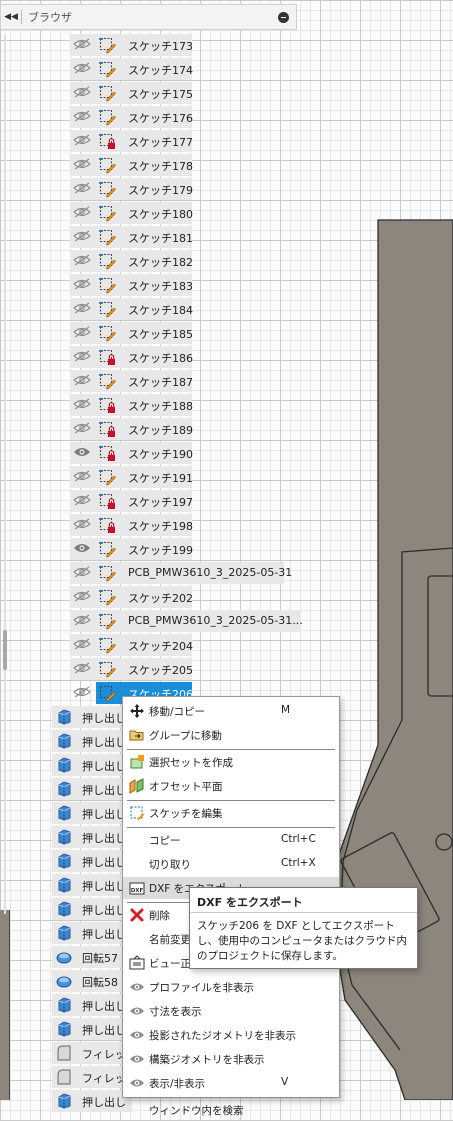 The image size is (453, 1121). Describe the element at coordinates (135, 645) in the screenshot. I see `tree-row: スケッチ204` at that location.